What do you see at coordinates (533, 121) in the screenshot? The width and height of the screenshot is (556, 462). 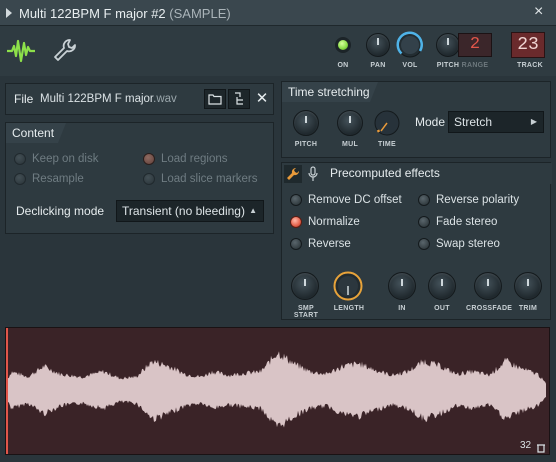 I see `mode-arrow-icon: ▶` at bounding box center [533, 121].